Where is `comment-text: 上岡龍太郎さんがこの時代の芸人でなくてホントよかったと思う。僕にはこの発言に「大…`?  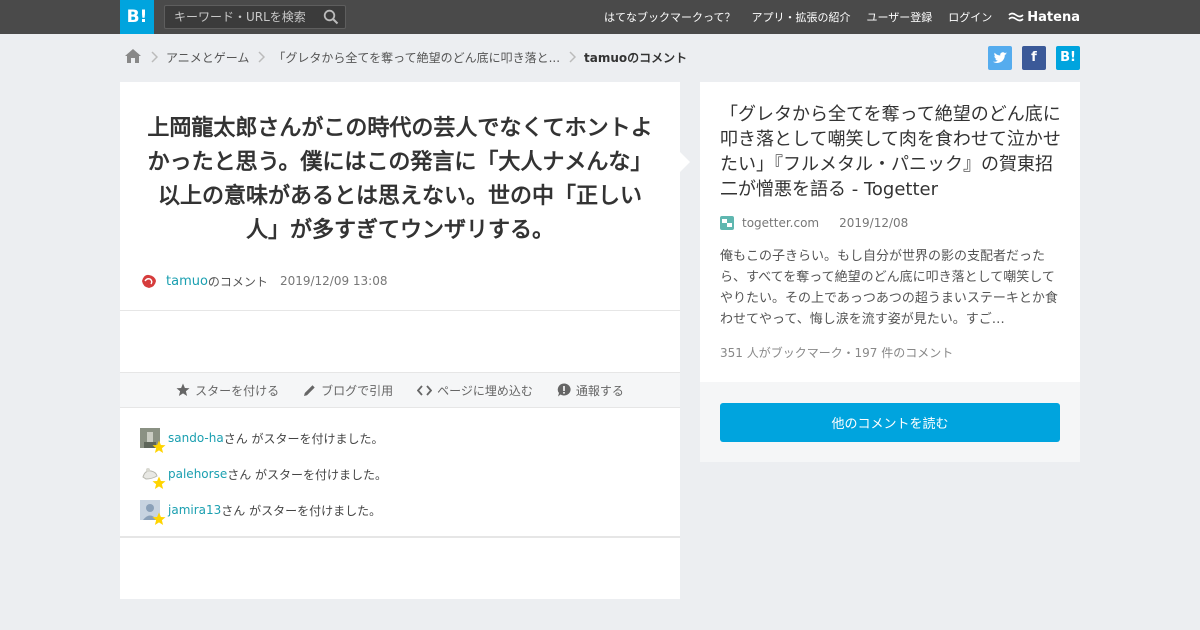 comment-text: 上岡龍太郎さんがこの時代の芸人でなくてホントよかったと思う。僕にはこの発言に「大… is located at coordinates (400, 179).